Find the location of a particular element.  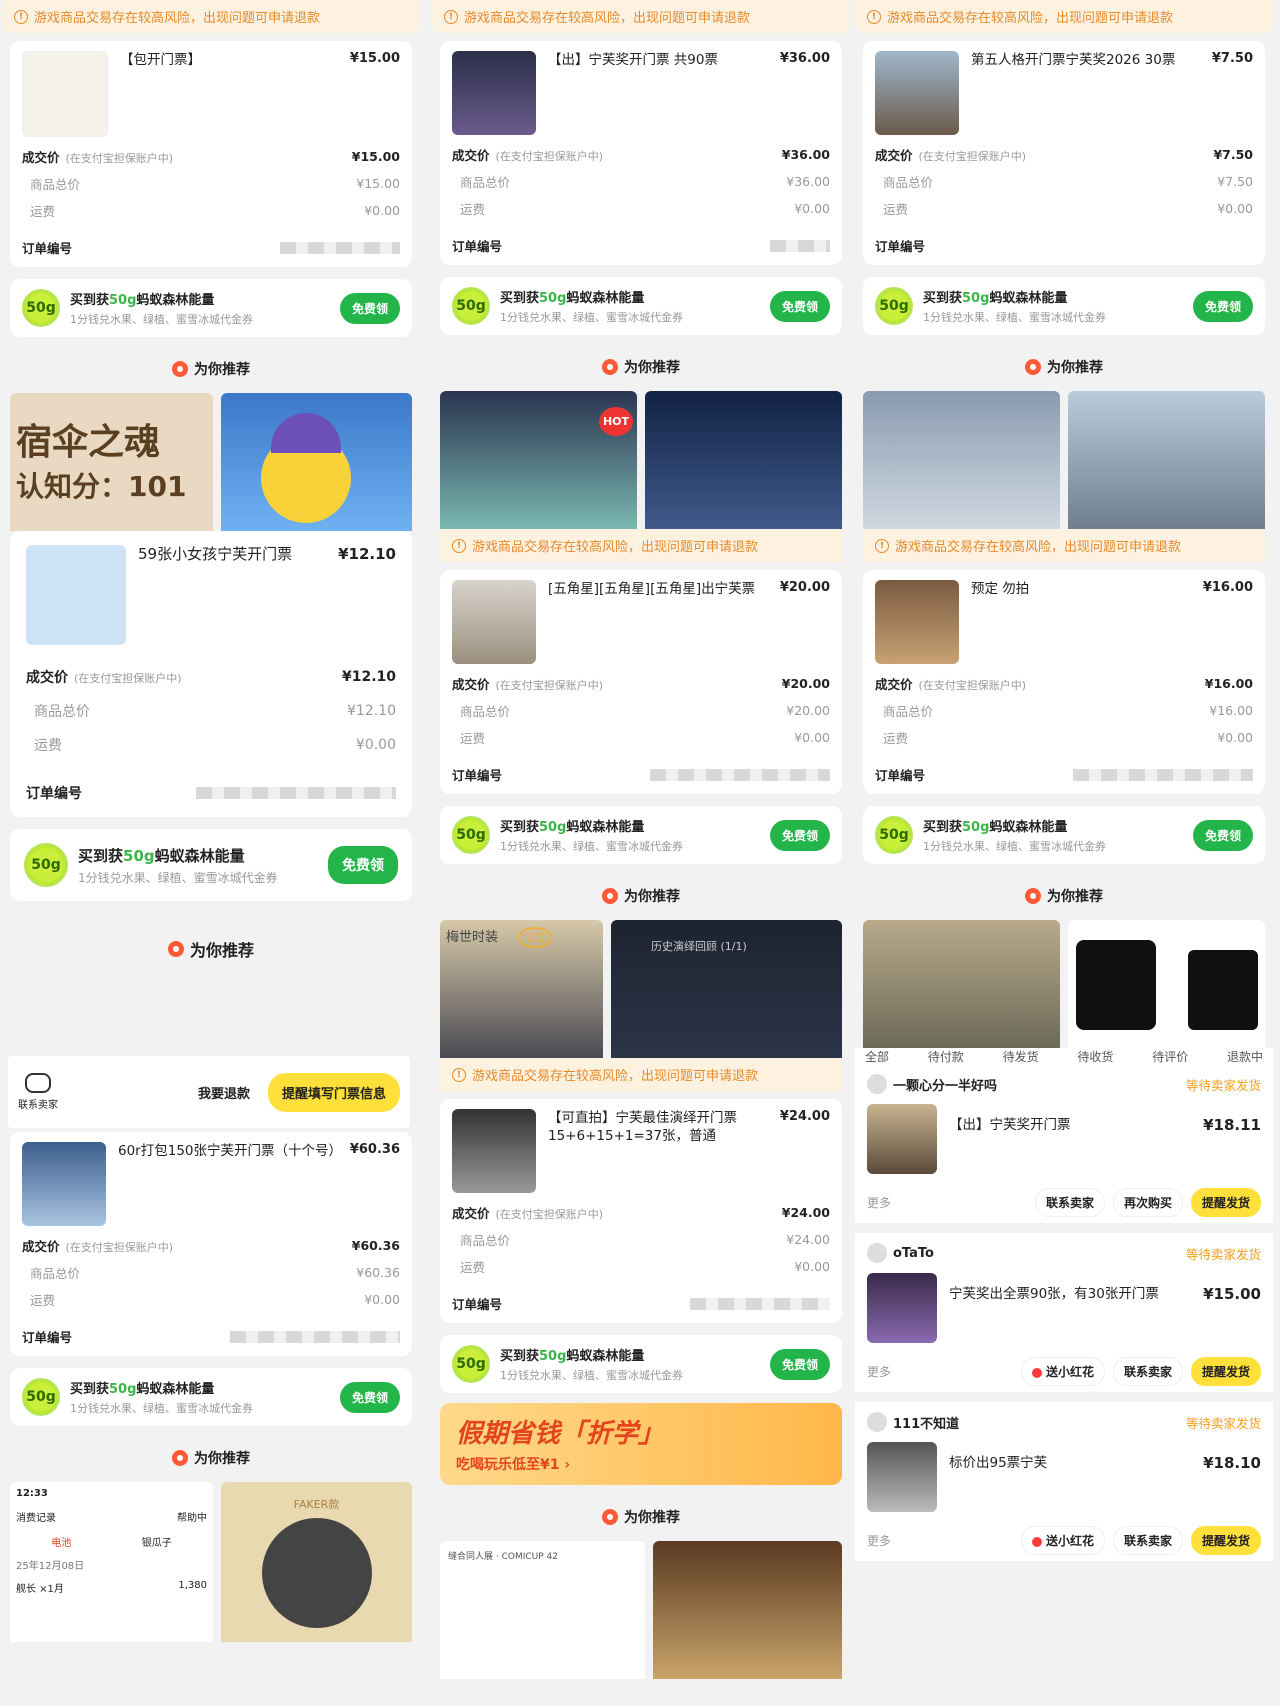

refund-button: 我要退款 is located at coordinates (224, 1092).